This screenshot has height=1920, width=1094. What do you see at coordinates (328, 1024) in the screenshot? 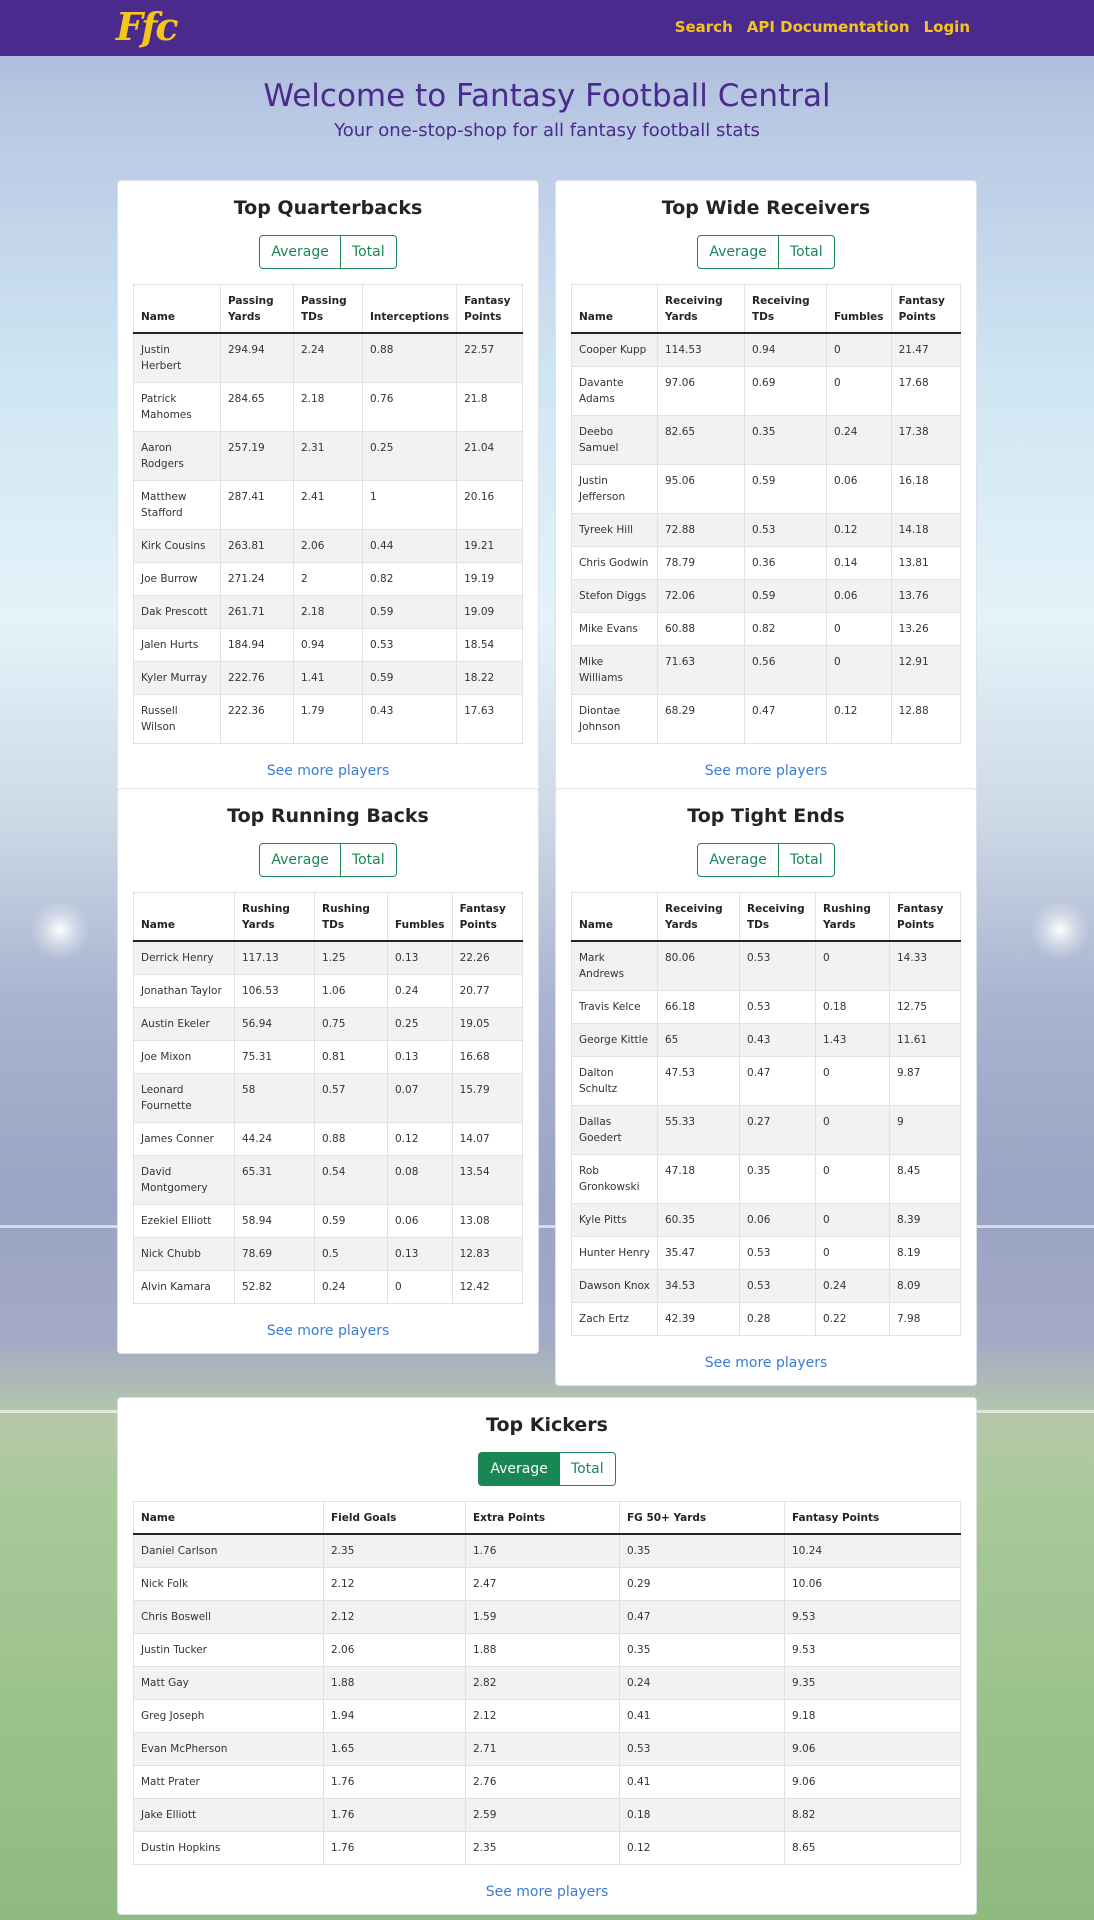
I see `table-row: Austin Ekeler 56.94 0.75 0.25 19.05` at bounding box center [328, 1024].